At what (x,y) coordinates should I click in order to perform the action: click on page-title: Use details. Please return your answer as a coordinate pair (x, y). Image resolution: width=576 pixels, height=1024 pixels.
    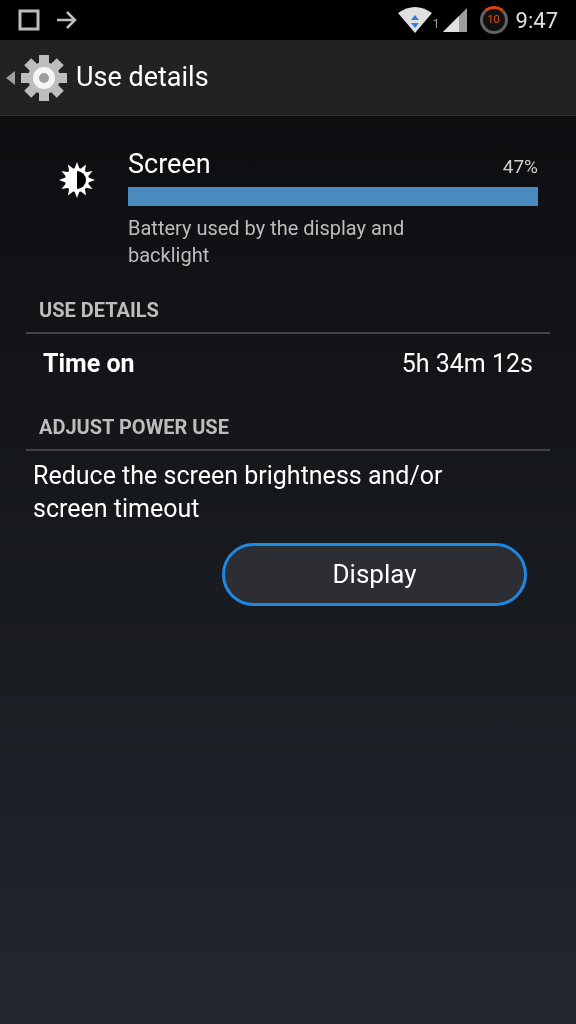
    Looking at the image, I should click on (142, 78).